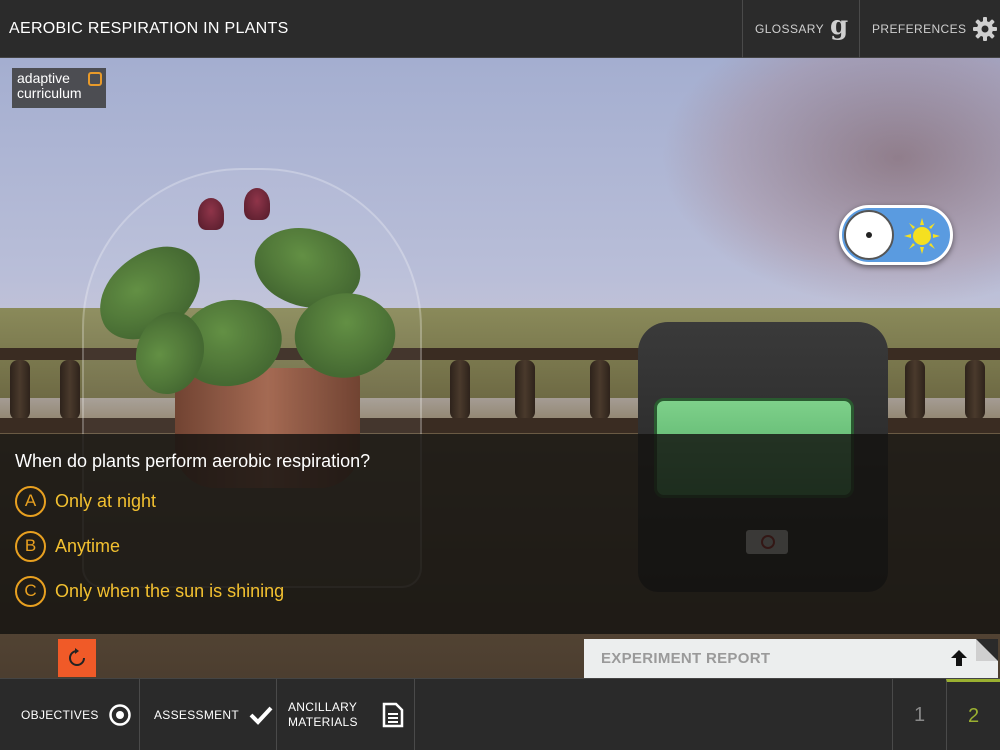  I want to click on answer-option-c: C Only when the sun is shining, so click(149, 591).